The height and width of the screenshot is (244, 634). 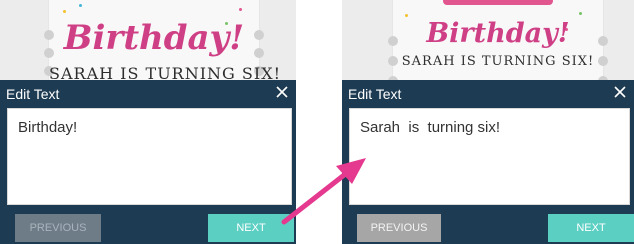 What do you see at coordinates (498, 61) in the screenshot?
I see `card-subtitle-text: SARAH IS TURNING SIX!` at bounding box center [498, 61].